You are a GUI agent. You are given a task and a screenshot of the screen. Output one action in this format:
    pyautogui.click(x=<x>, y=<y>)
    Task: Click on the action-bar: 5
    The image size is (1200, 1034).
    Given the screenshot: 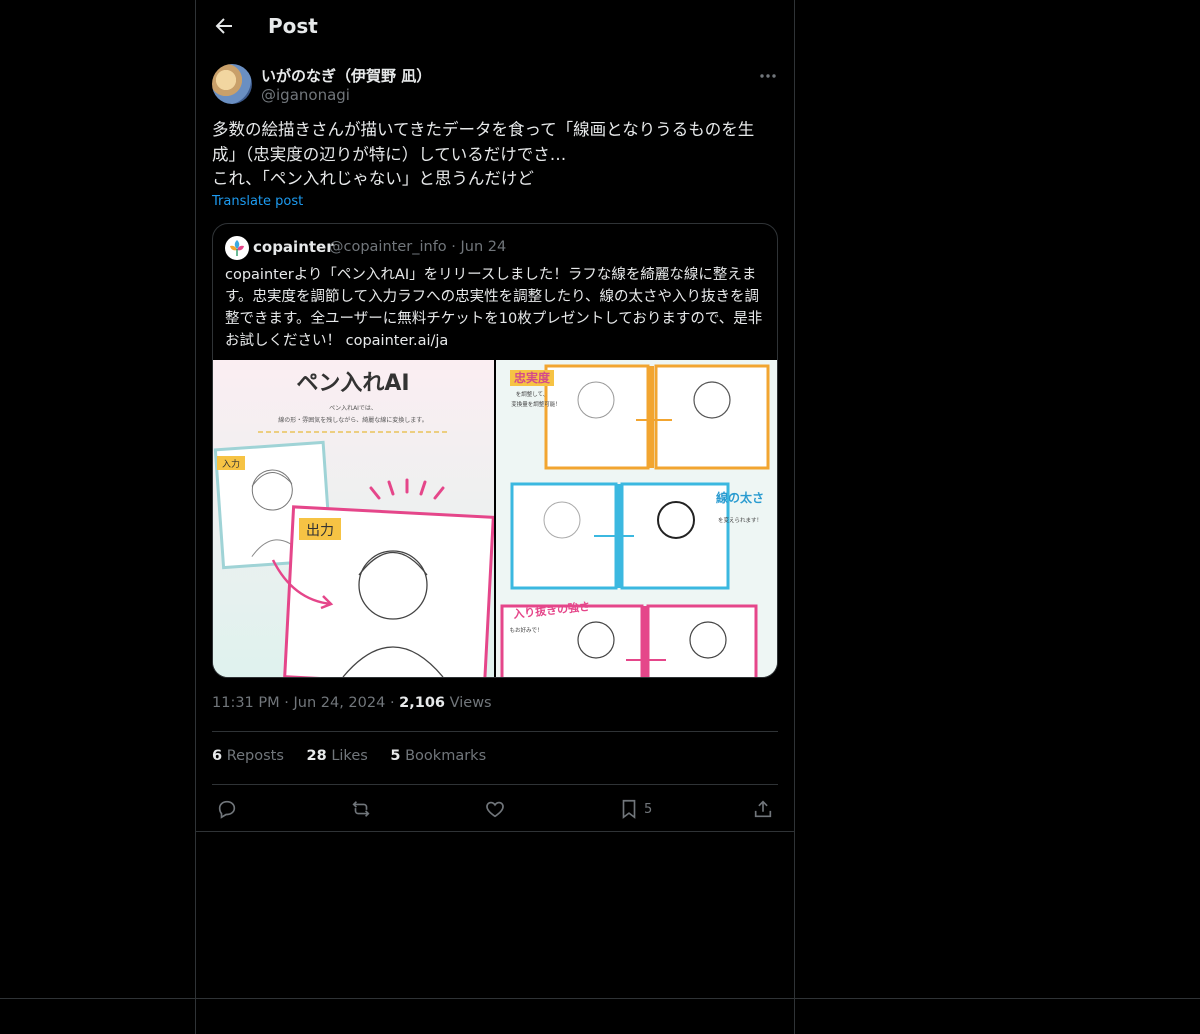 What is the action you would take?
    pyautogui.click(x=495, y=810)
    